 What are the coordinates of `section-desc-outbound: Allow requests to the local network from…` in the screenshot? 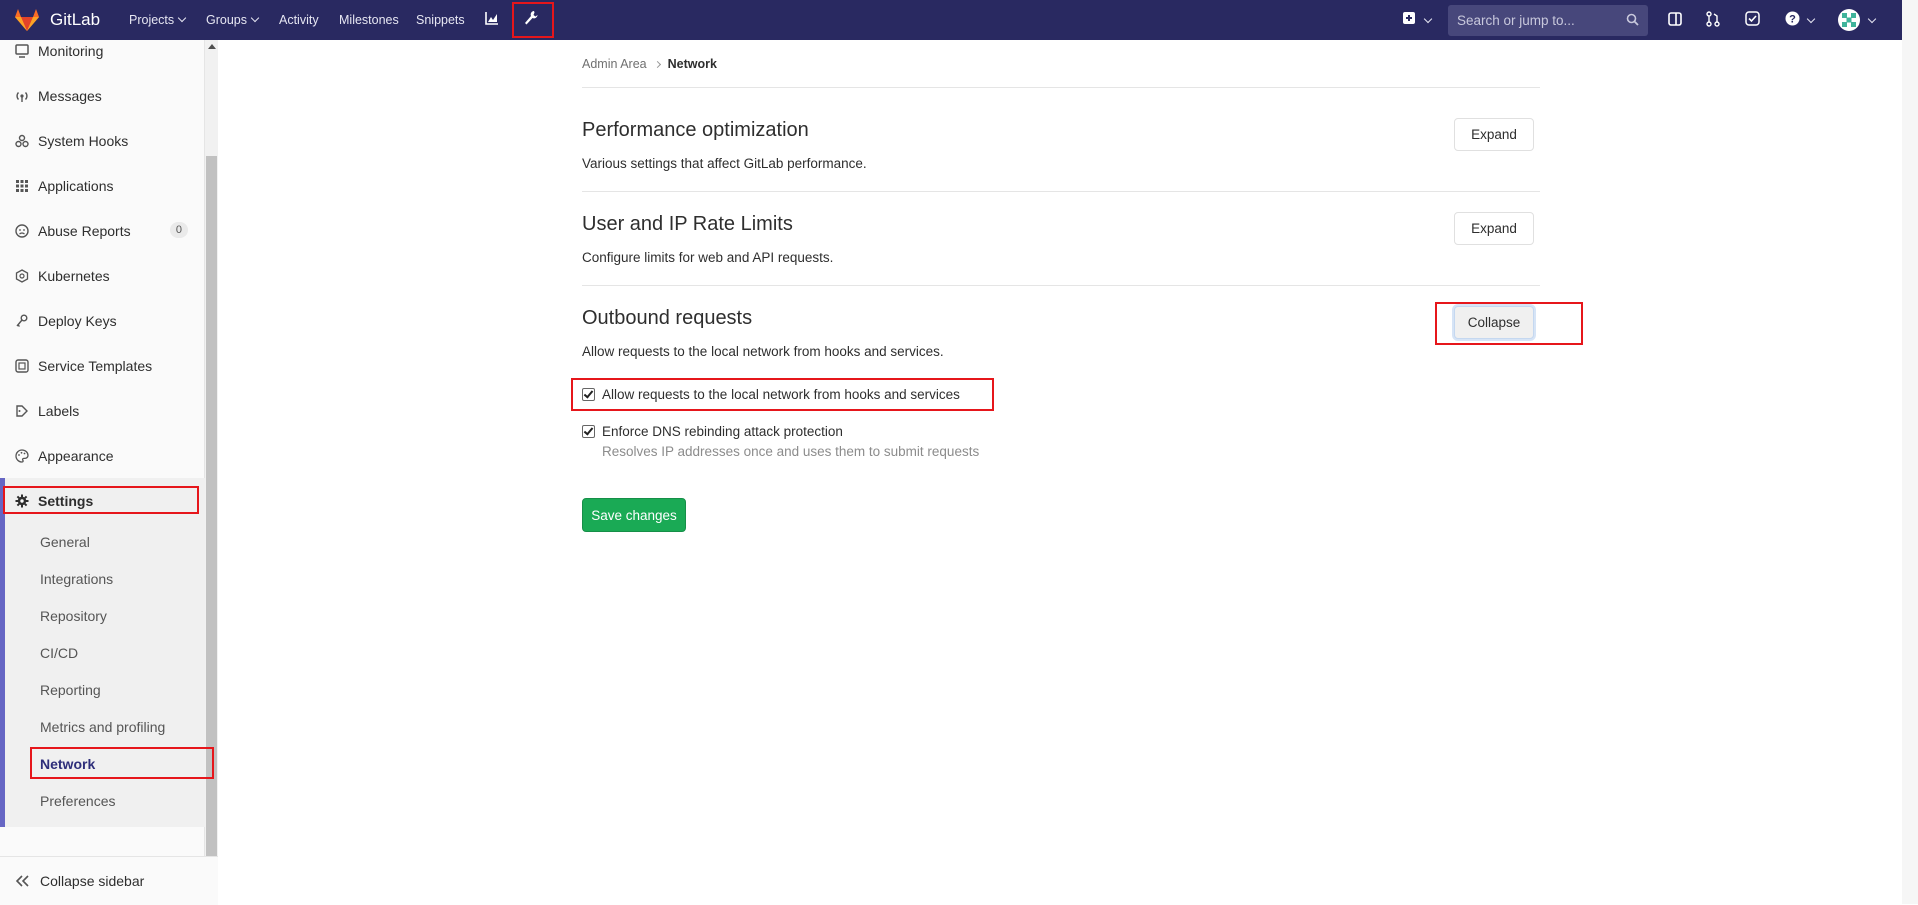 It's located at (763, 351).